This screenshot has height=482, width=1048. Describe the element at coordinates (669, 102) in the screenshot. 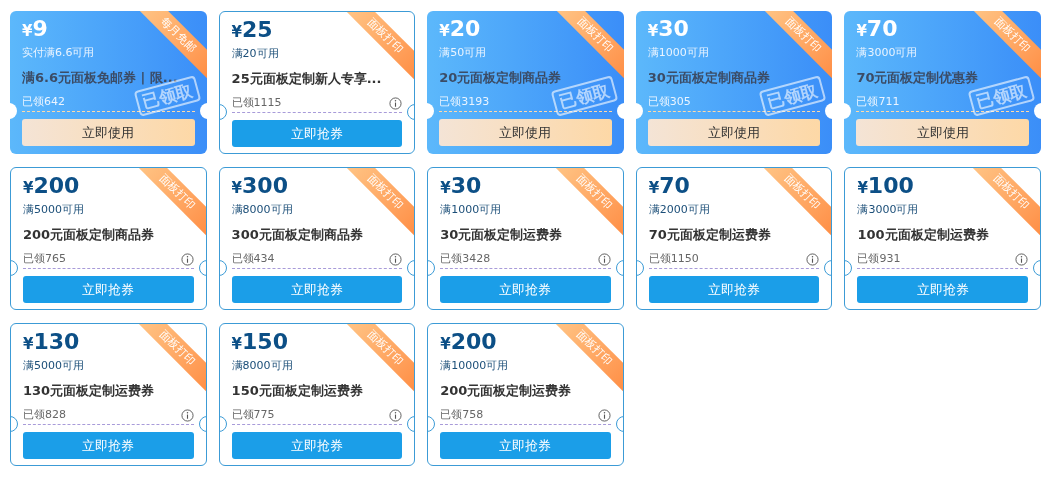

I see `claimed-count: 已领305` at that location.